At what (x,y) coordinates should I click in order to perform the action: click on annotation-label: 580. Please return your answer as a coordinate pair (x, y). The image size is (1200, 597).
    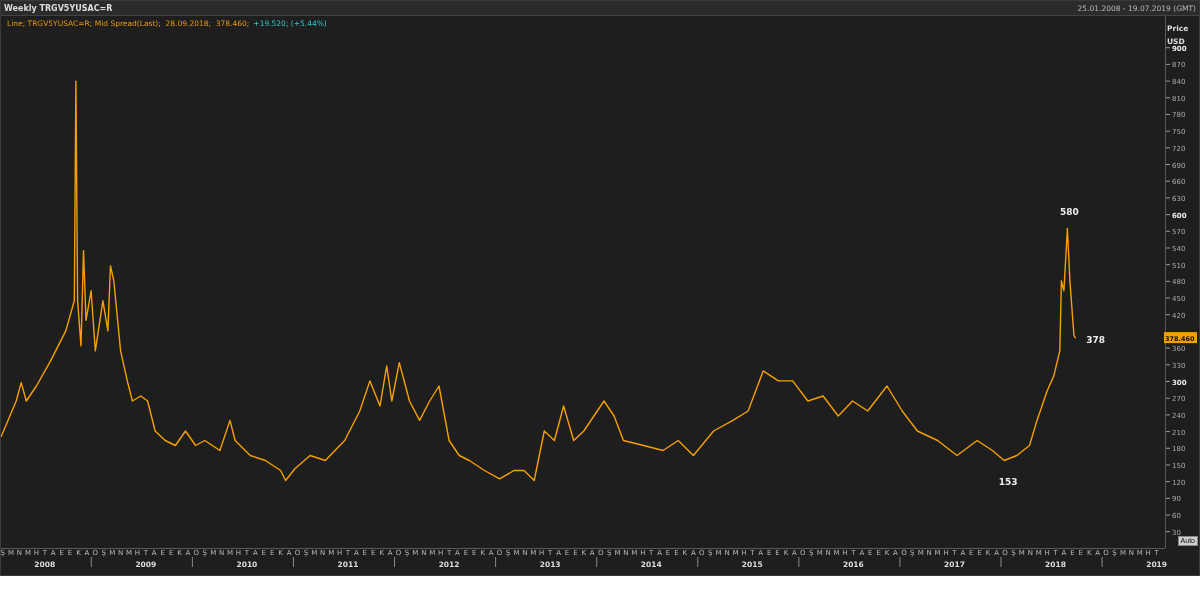
    Looking at the image, I should click on (1069, 211).